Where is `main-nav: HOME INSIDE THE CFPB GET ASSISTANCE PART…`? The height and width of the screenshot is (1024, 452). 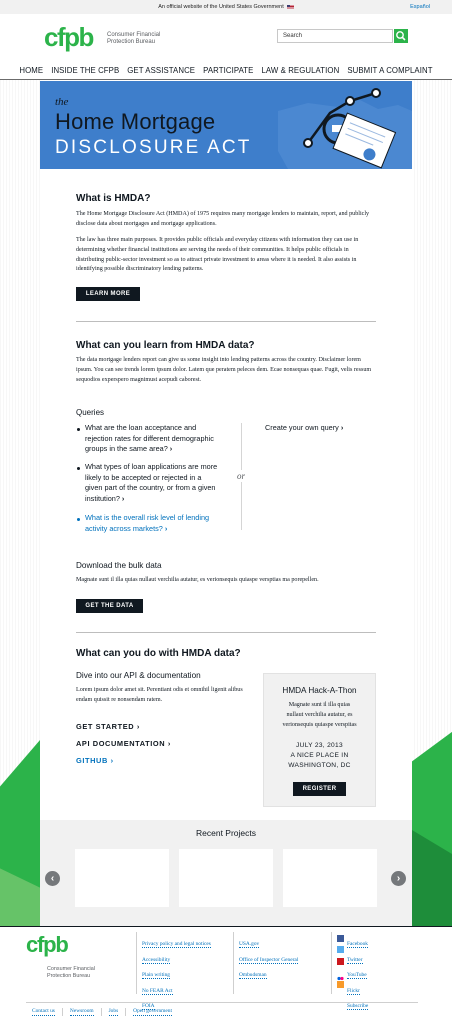
main-nav: HOME INSIDE THE CFPB GET ASSISTANCE PART… is located at coordinates (226, 72).